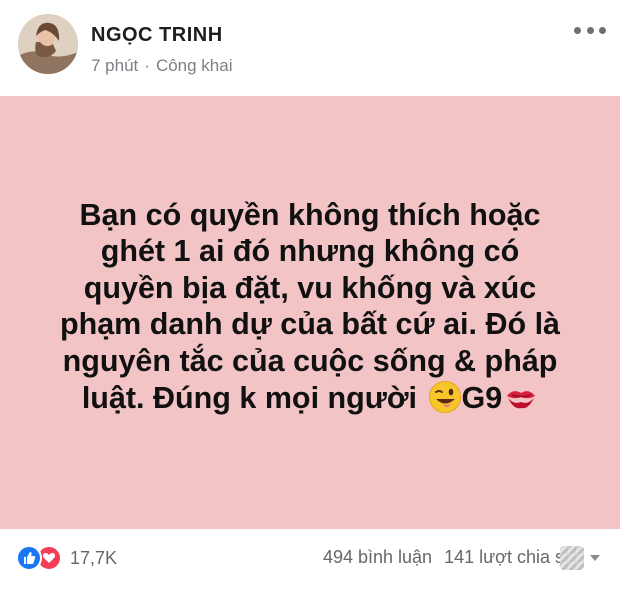 The width and height of the screenshot is (620, 590). What do you see at coordinates (249, 397) in the screenshot?
I see `status-line: luật. Đúng k mọi người` at bounding box center [249, 397].